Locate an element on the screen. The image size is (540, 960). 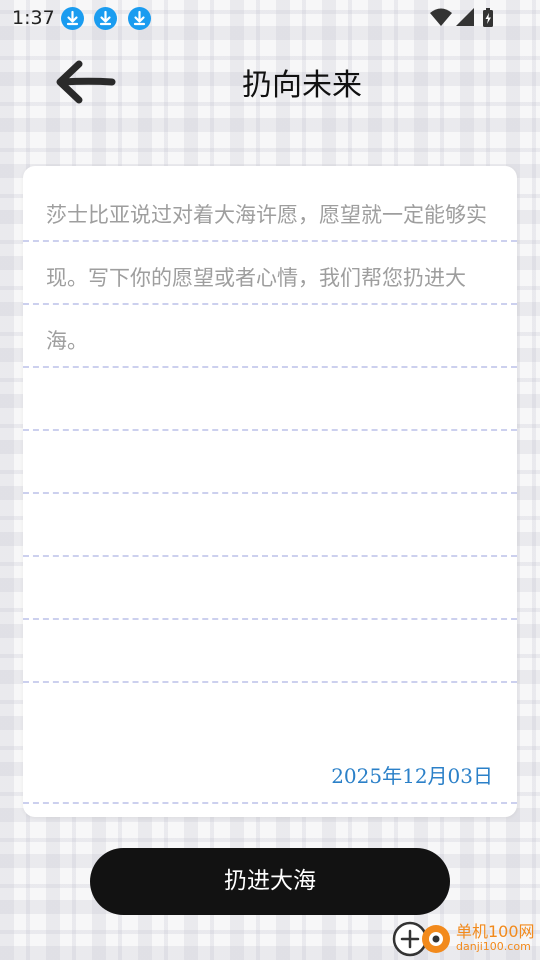
note-placeholder-line-1: 莎士比亚说过对着大海许愿，愿望就一定能够实 is located at coordinates (266, 215).